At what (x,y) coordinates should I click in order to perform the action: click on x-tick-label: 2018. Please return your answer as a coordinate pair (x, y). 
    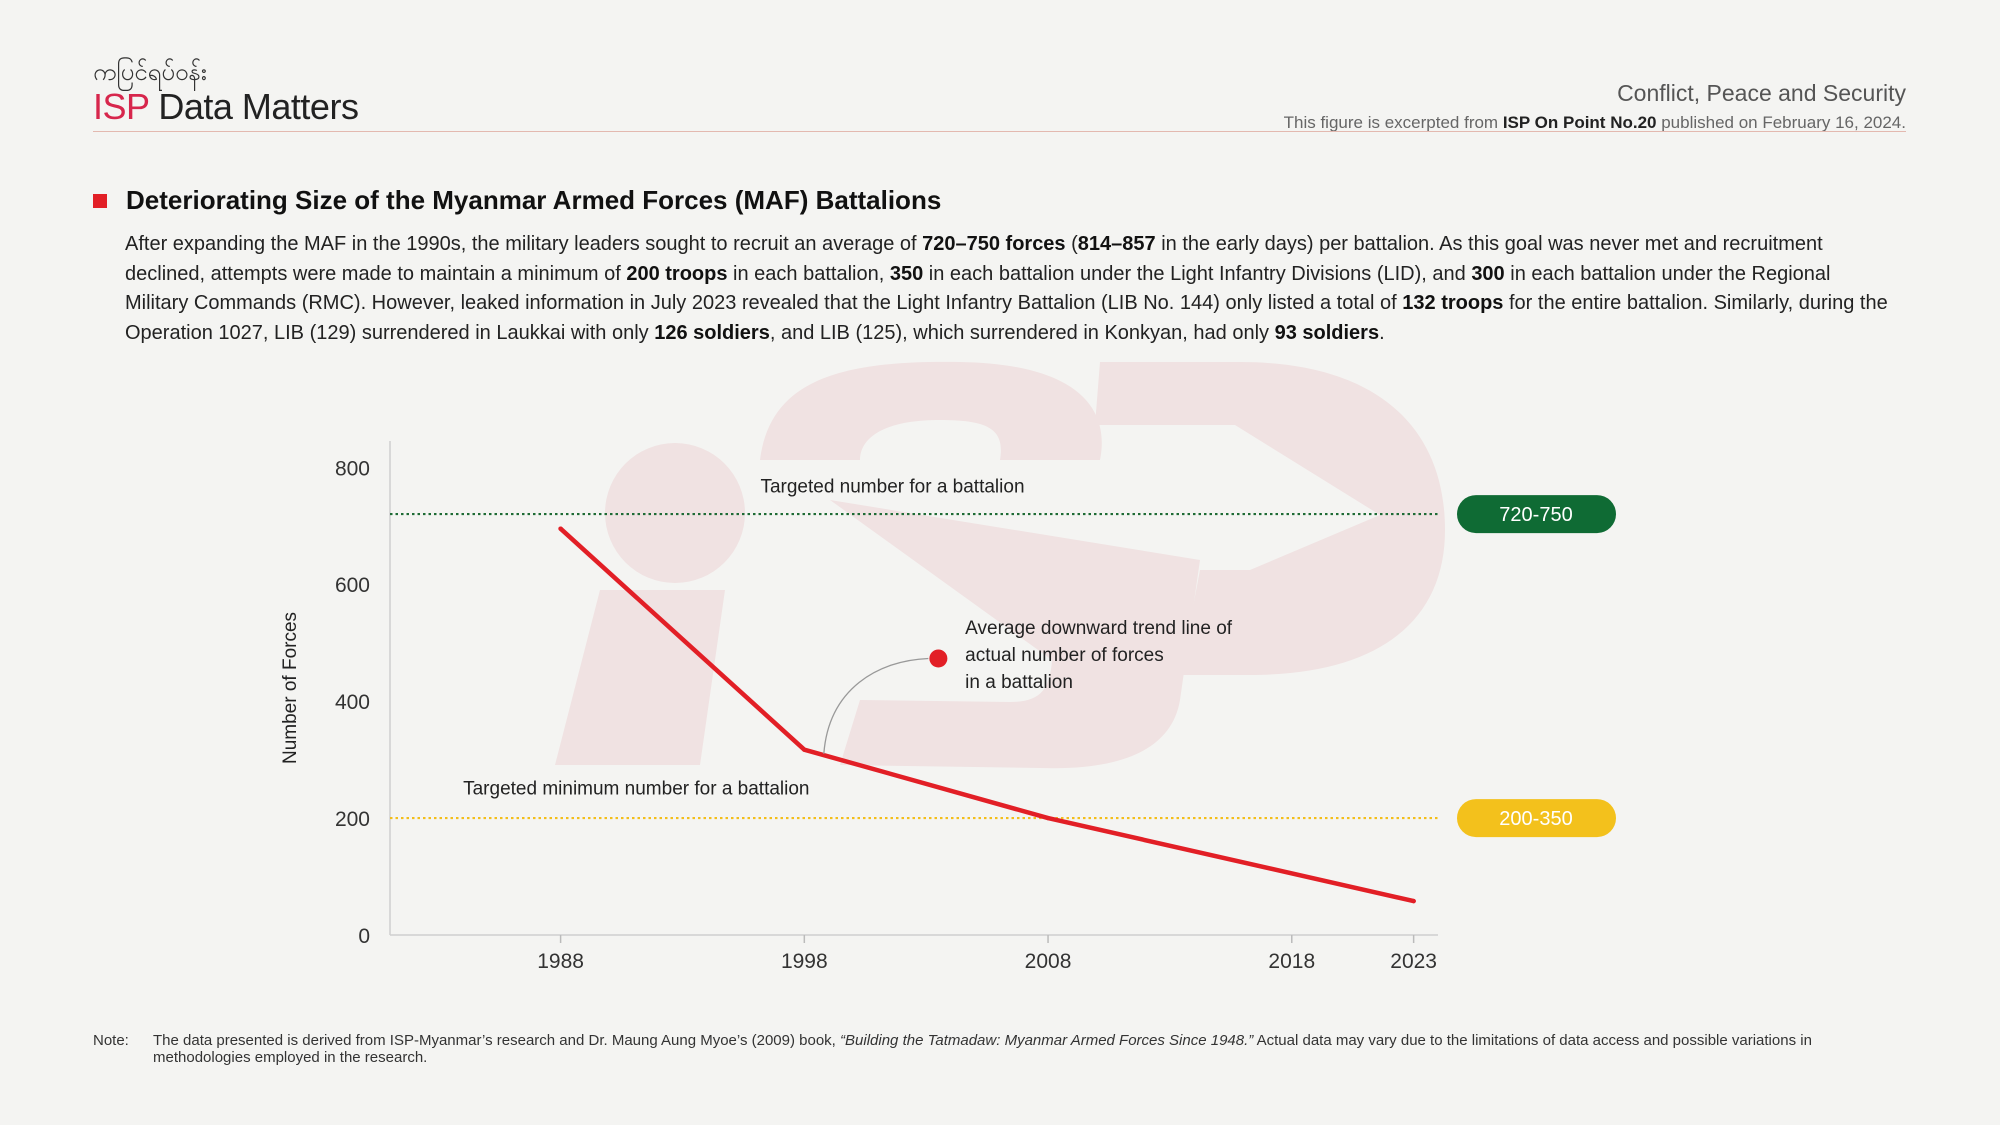
    Looking at the image, I should click on (1291, 961).